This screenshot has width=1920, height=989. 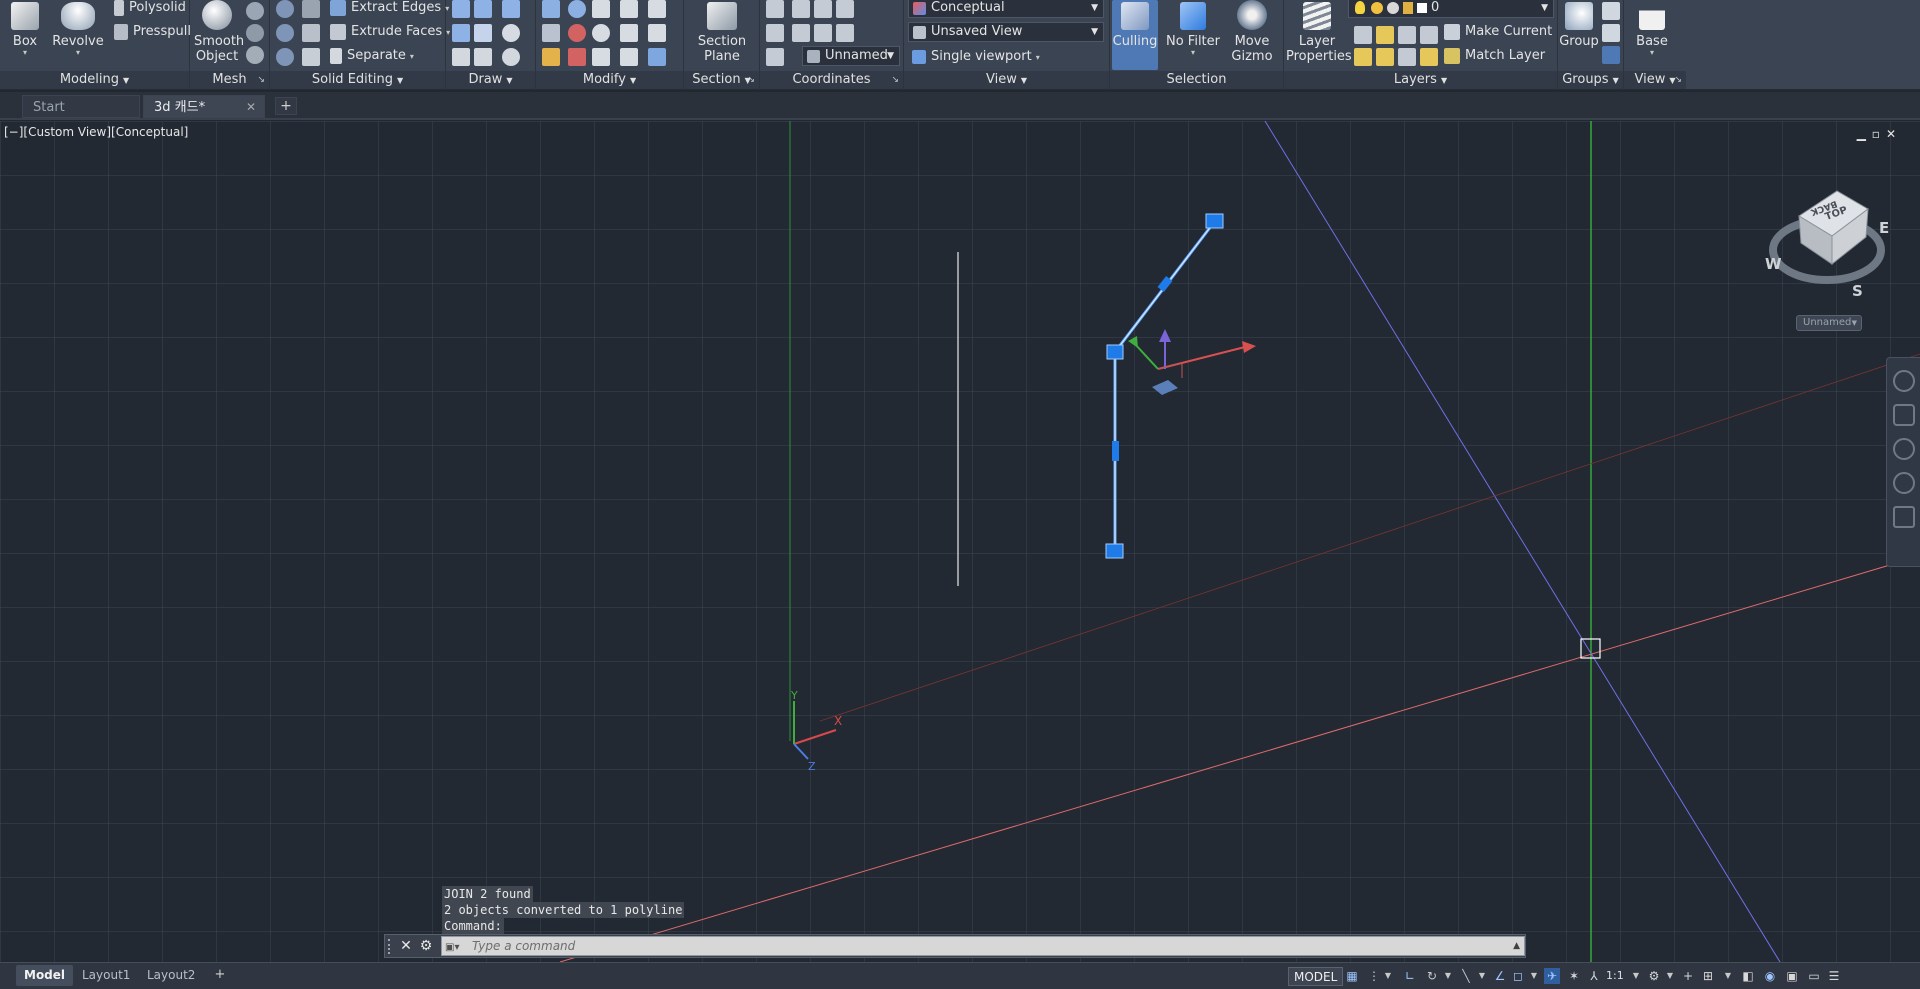 I want to click on spline-icon, so click(x=461, y=9).